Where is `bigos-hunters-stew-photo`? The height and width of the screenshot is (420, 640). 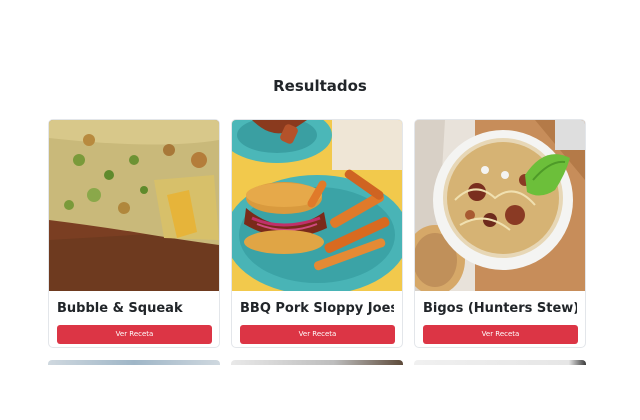
bigos-hunters-stew-photo is located at coordinates (500, 205).